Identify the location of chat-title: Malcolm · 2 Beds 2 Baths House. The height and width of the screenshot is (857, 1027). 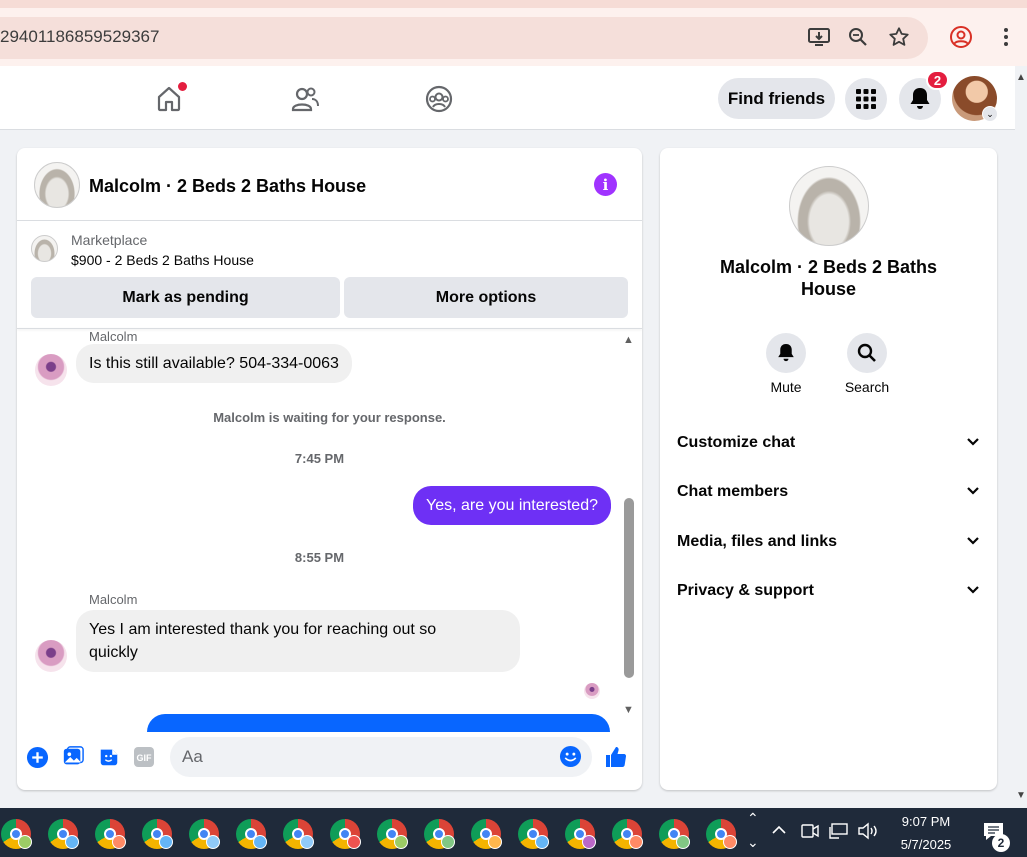
(227, 186).